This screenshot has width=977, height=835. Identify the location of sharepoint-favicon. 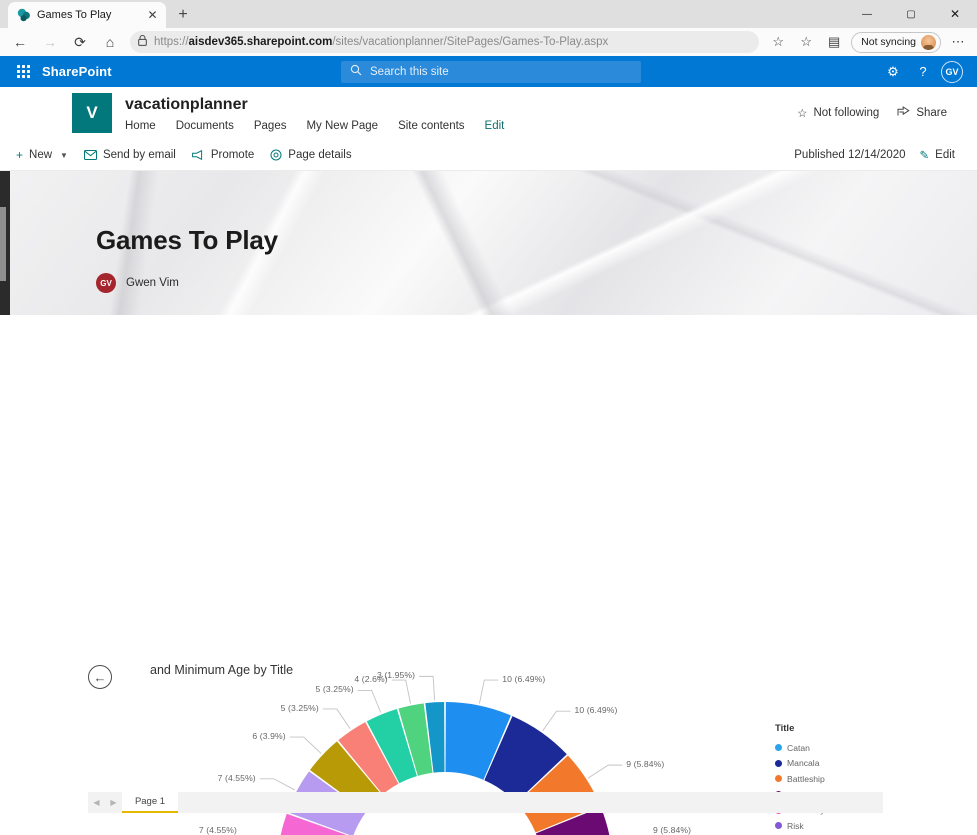
(24, 15).